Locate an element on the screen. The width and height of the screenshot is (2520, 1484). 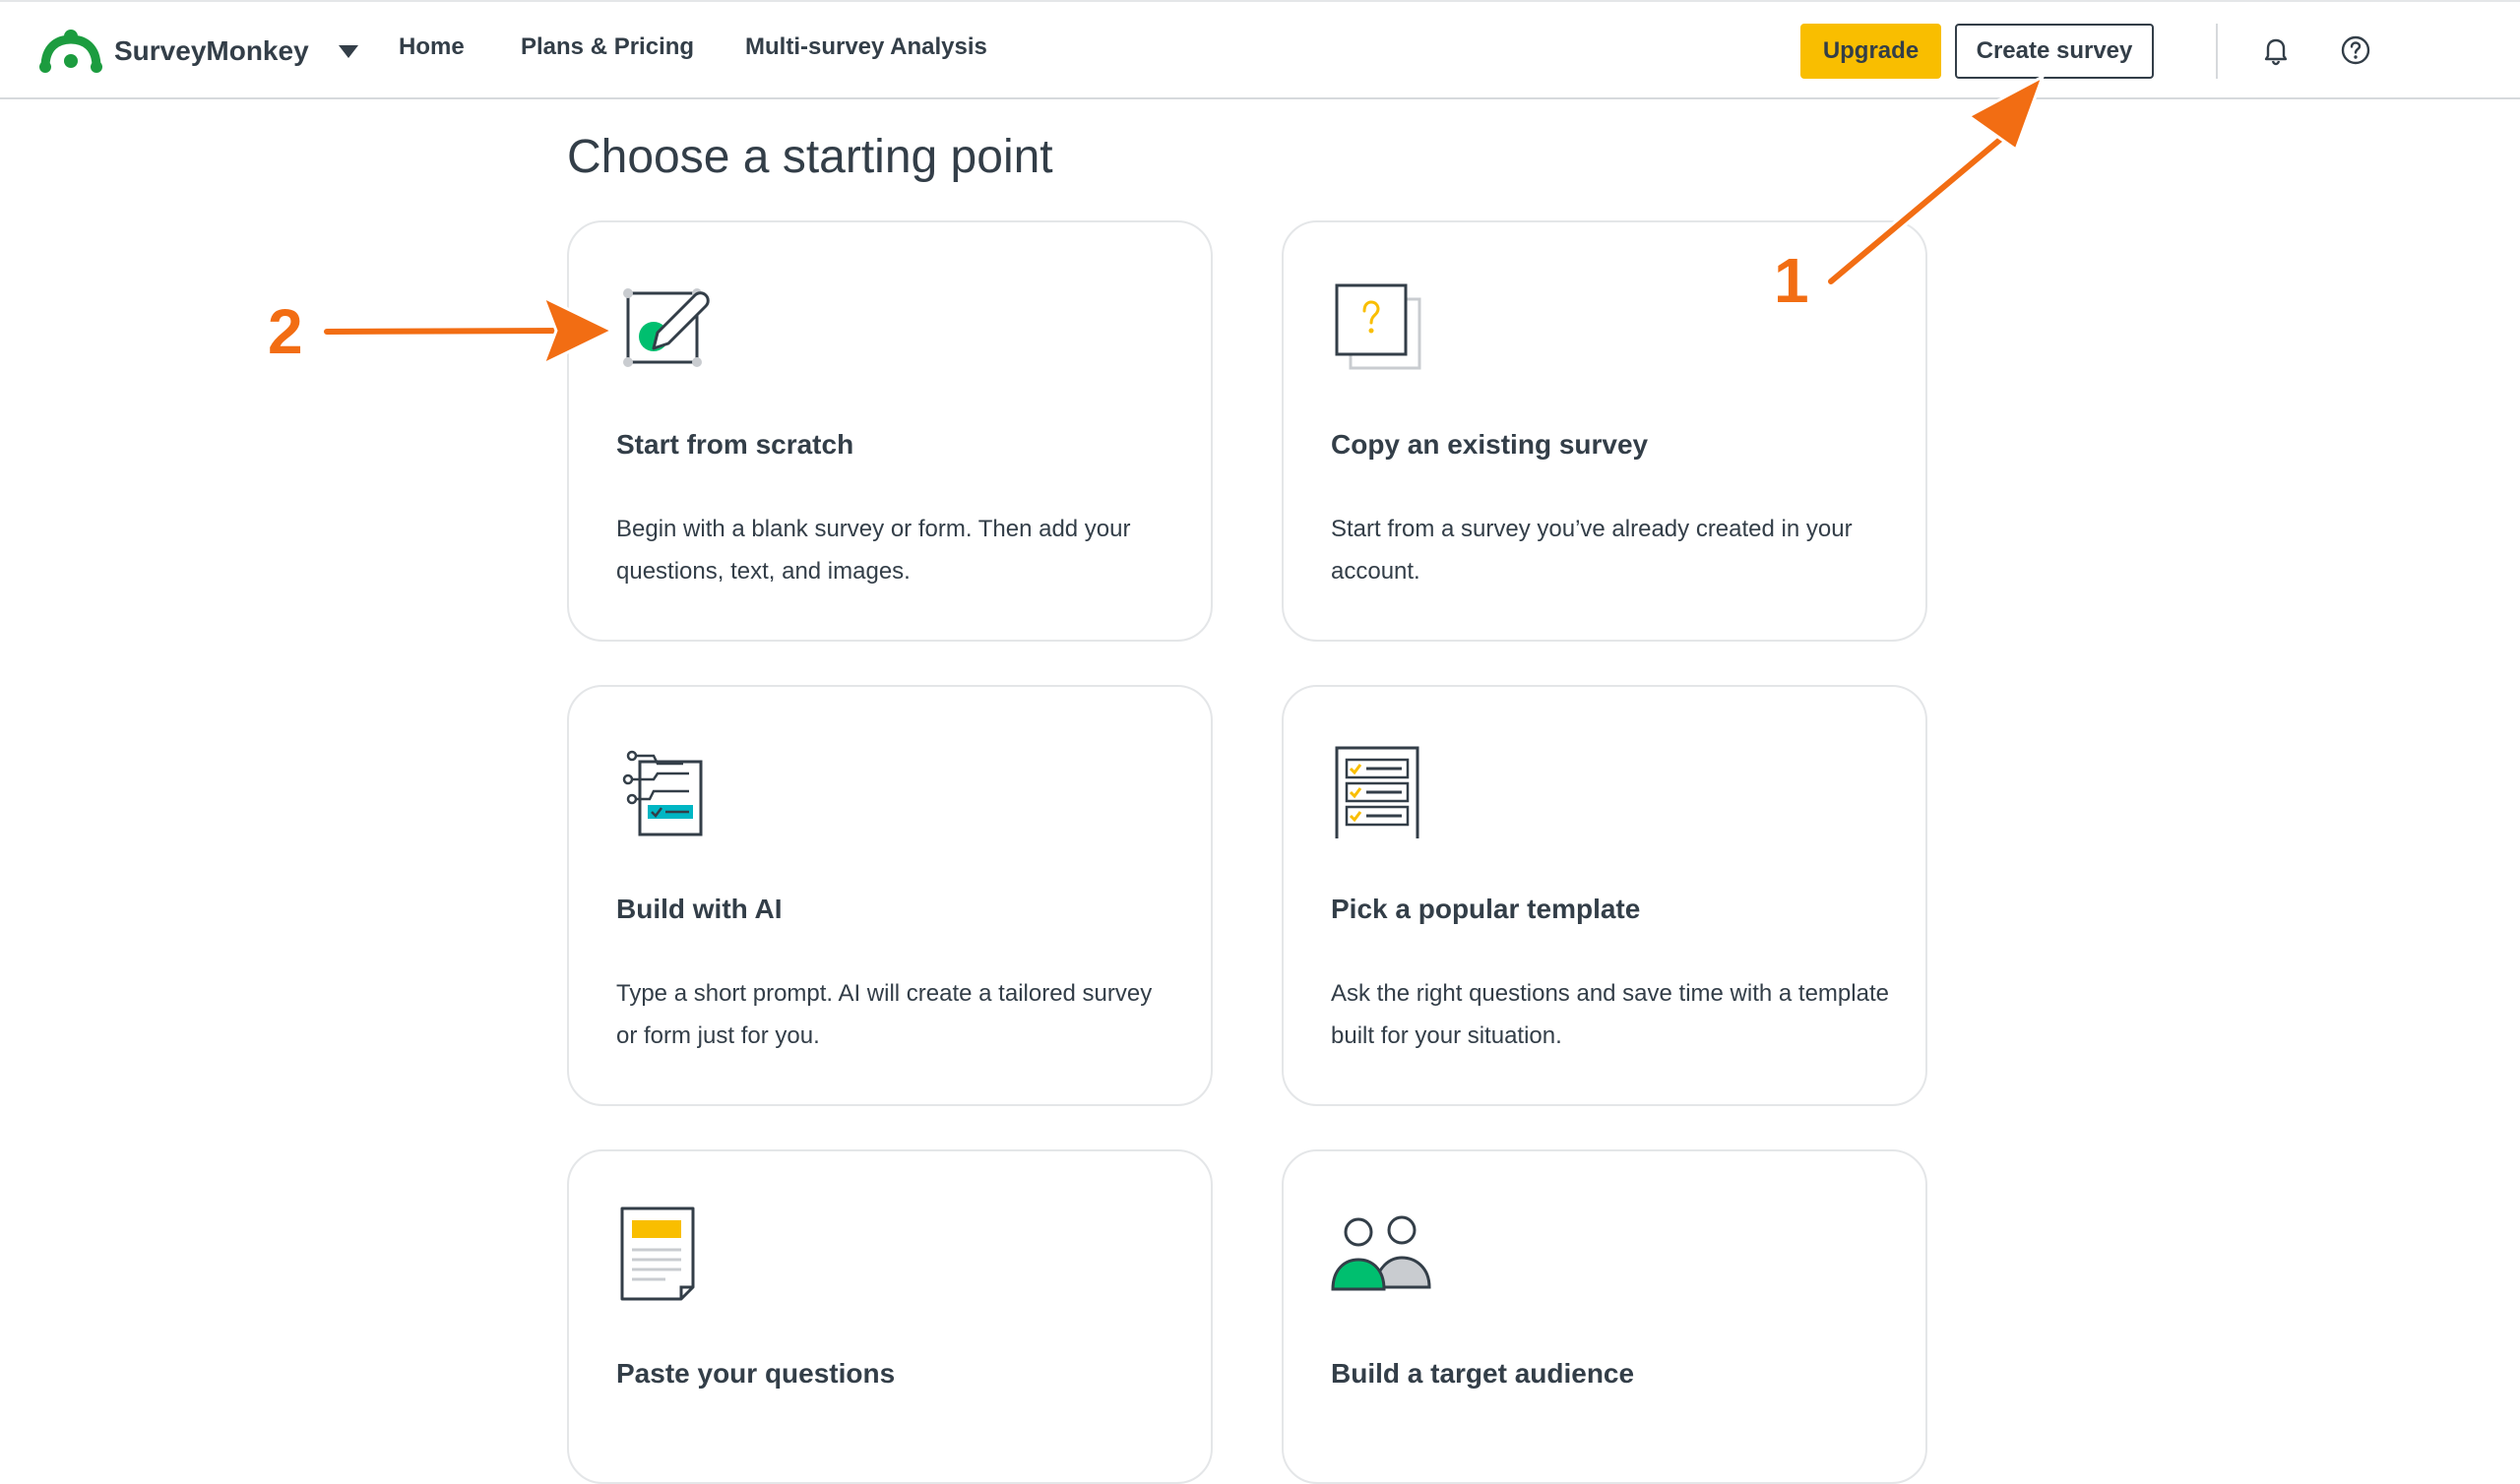
nav-plans-pricing: Plans & Pricing is located at coordinates (607, 47).